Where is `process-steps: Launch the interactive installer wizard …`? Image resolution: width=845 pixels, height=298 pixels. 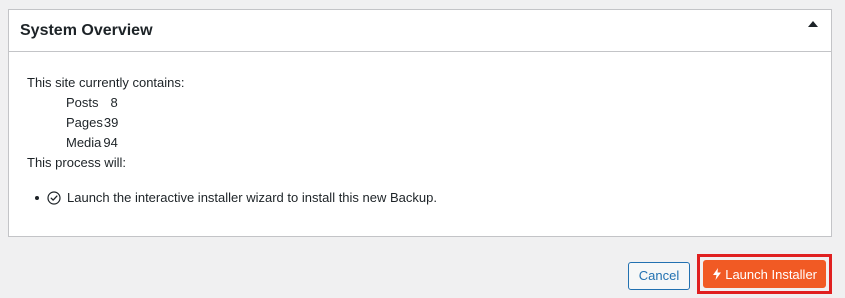 process-steps: Launch the interactive installer wizard … is located at coordinates (429, 198).